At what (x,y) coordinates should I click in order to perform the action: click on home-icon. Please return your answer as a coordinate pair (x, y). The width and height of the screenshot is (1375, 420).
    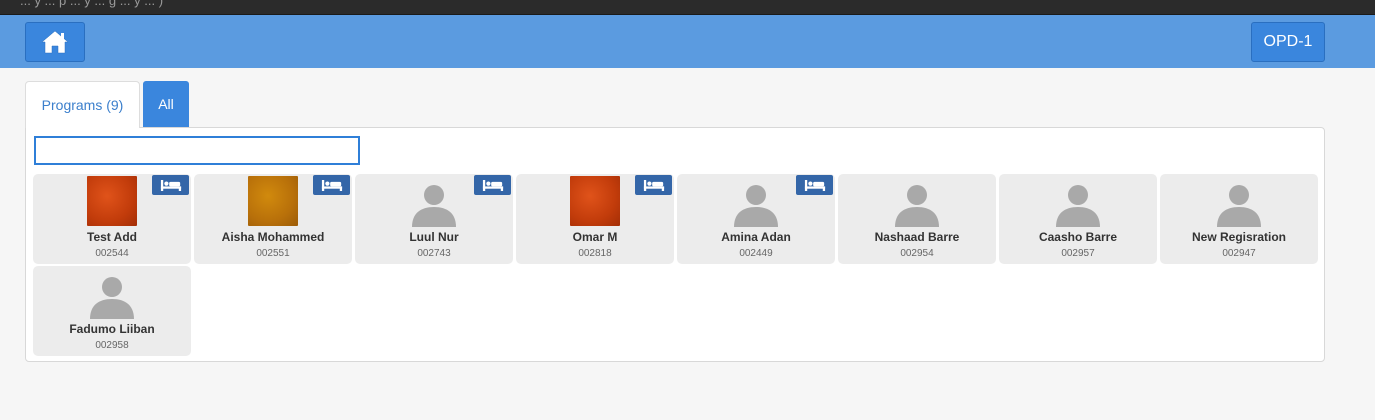
    Looking at the image, I should click on (55, 42).